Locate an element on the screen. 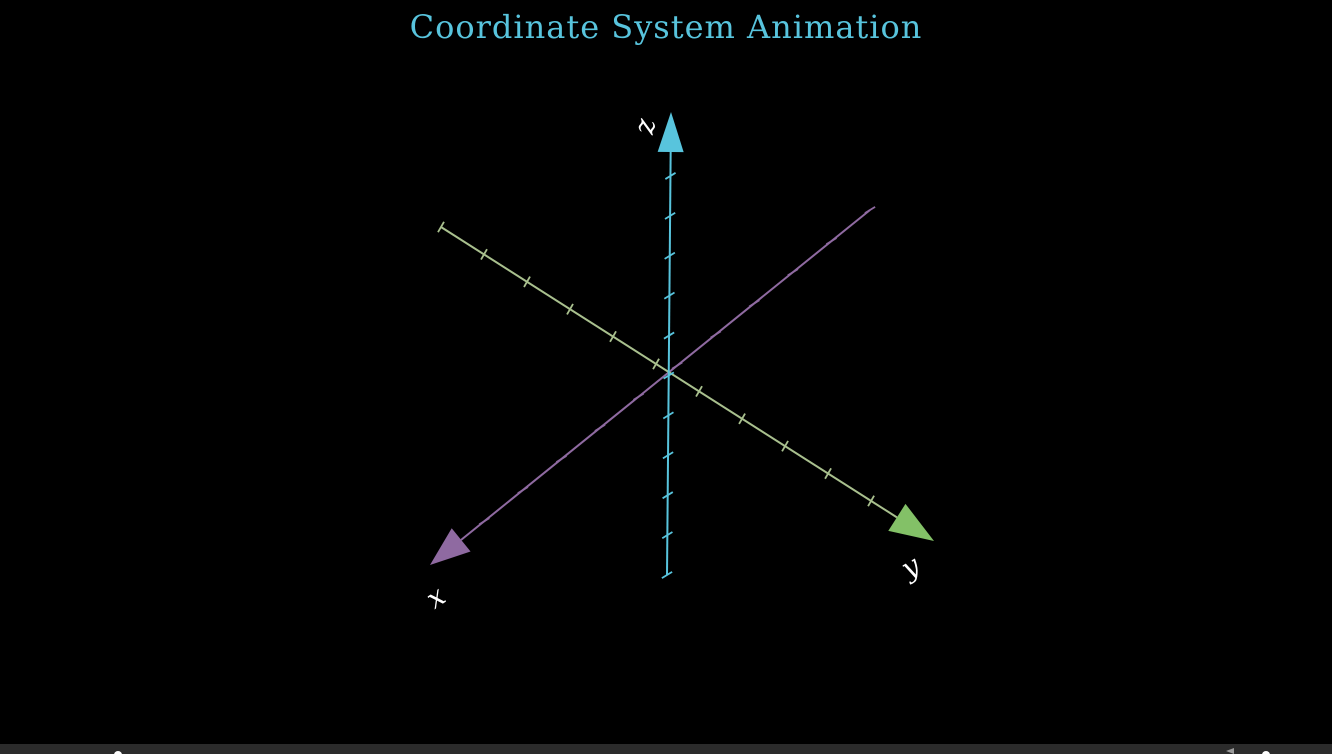 The height and width of the screenshot is (754, 1332). x-axis-label: x is located at coordinates (436, 597).